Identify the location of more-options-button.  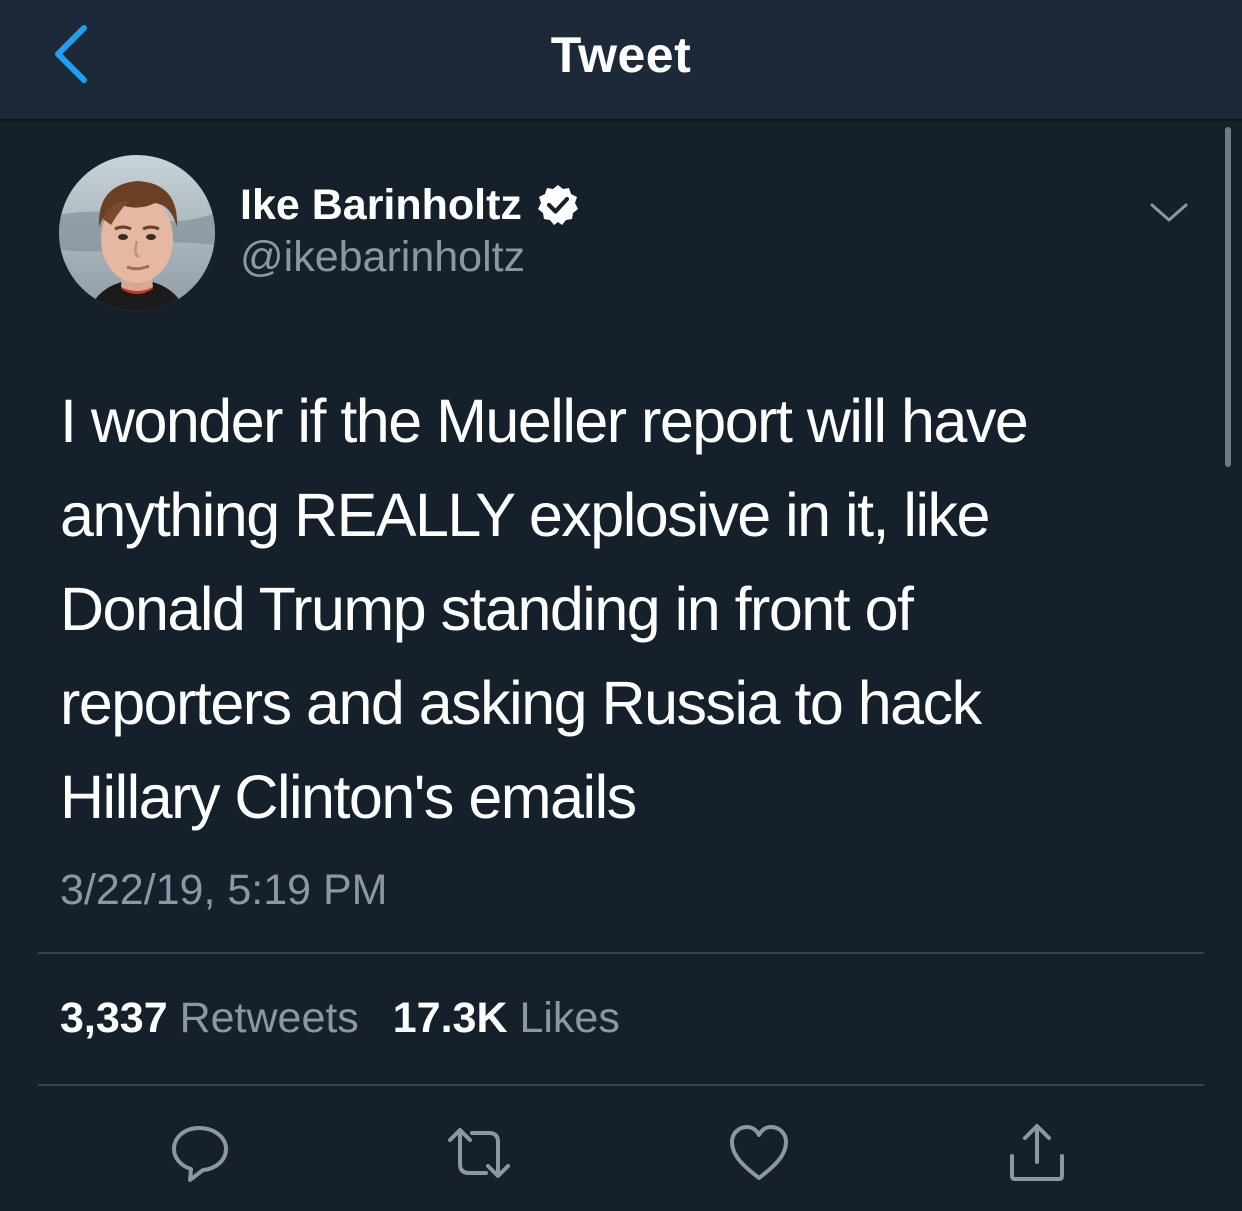
(1169, 212).